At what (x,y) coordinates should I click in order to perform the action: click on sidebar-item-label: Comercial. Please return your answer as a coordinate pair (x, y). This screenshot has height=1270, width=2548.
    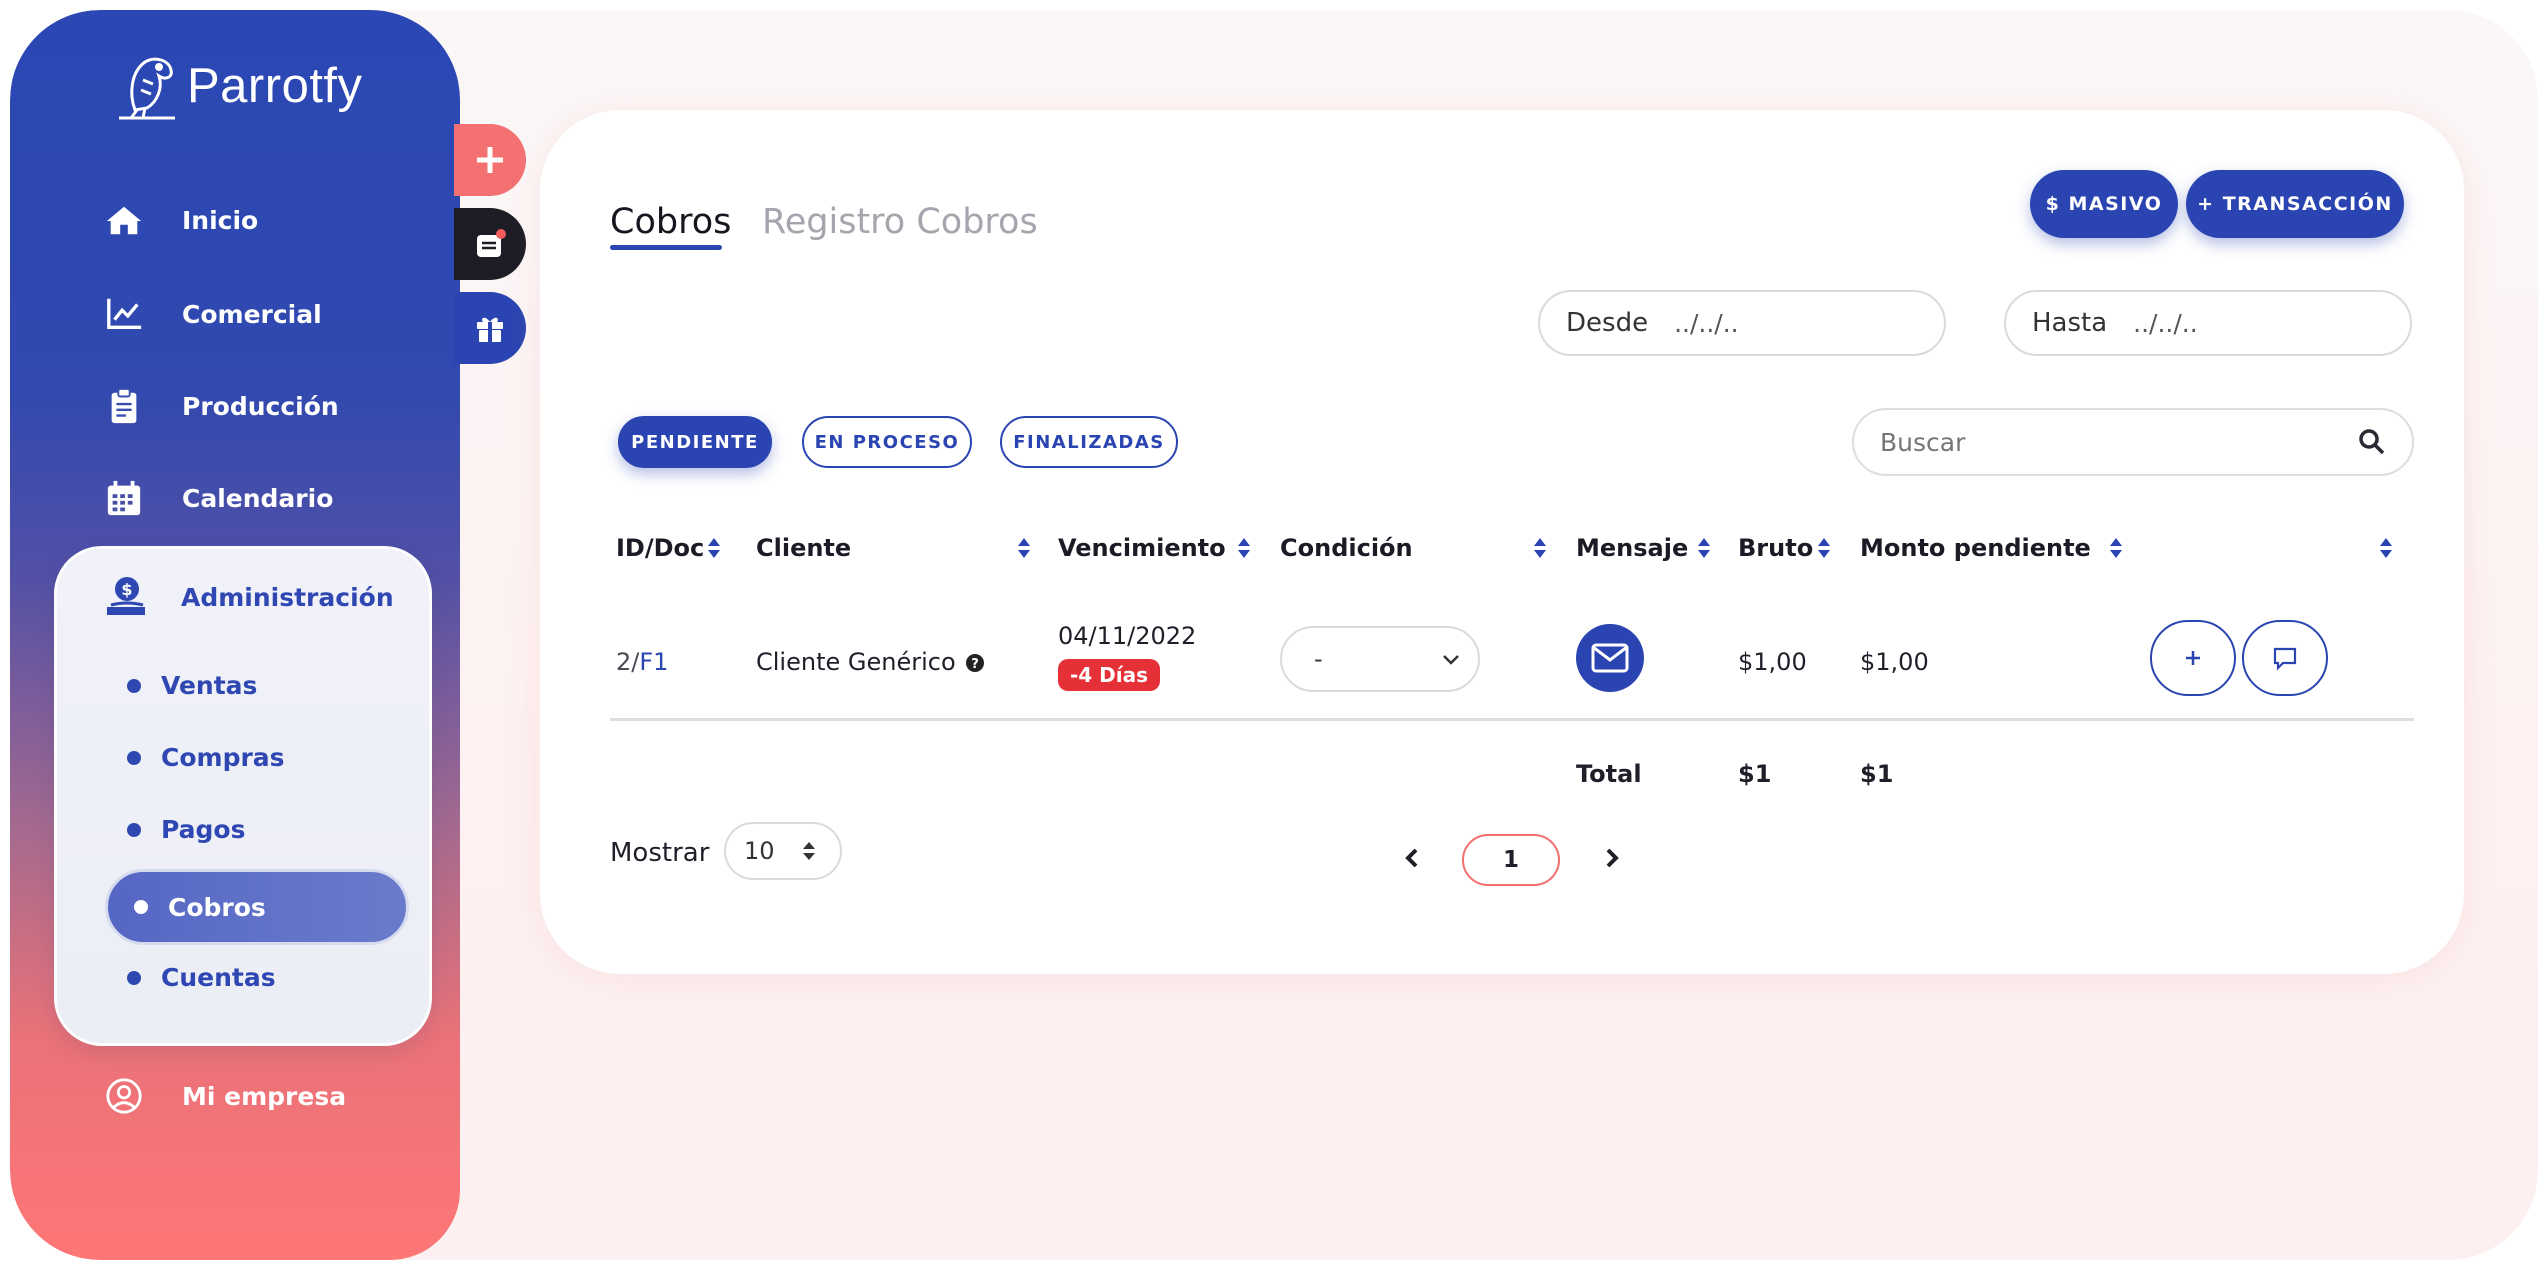
    Looking at the image, I should click on (252, 314).